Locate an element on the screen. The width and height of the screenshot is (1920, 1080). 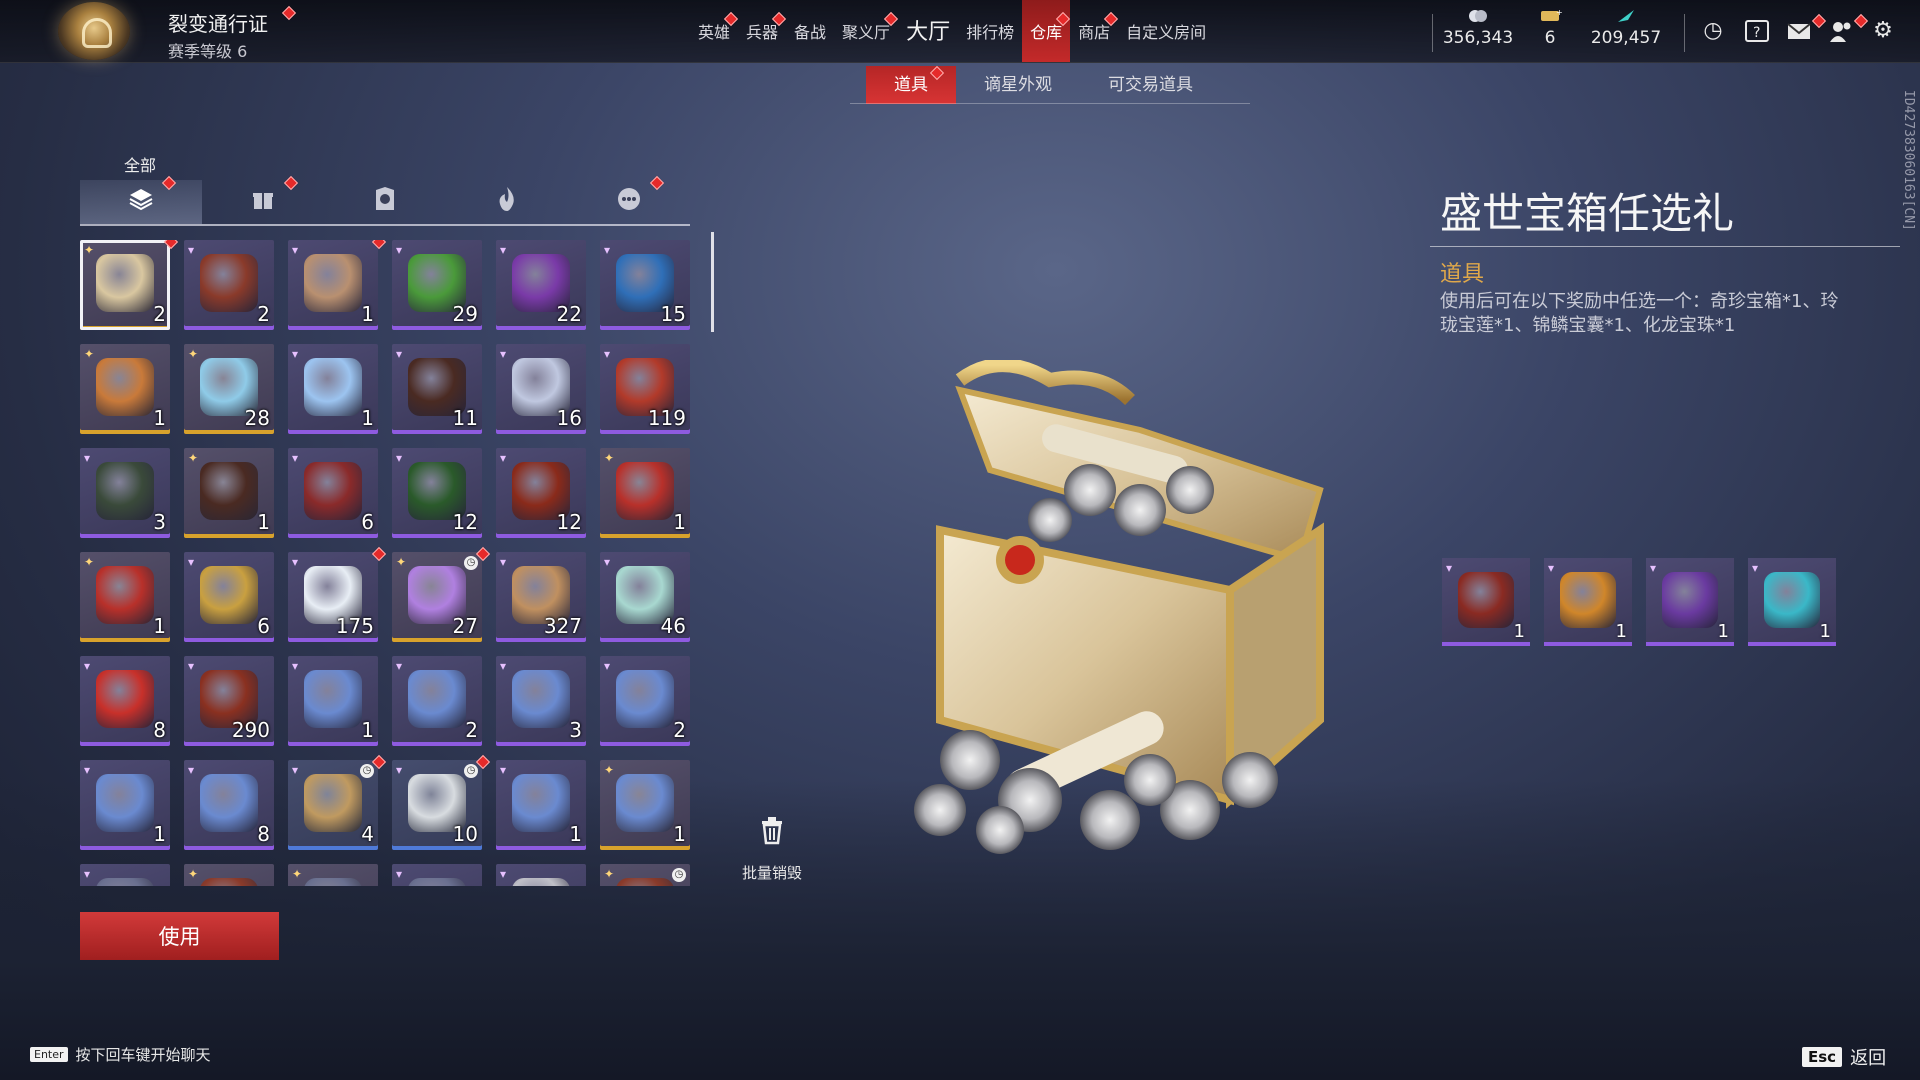
friends-icon is located at coordinates (1841, 31).